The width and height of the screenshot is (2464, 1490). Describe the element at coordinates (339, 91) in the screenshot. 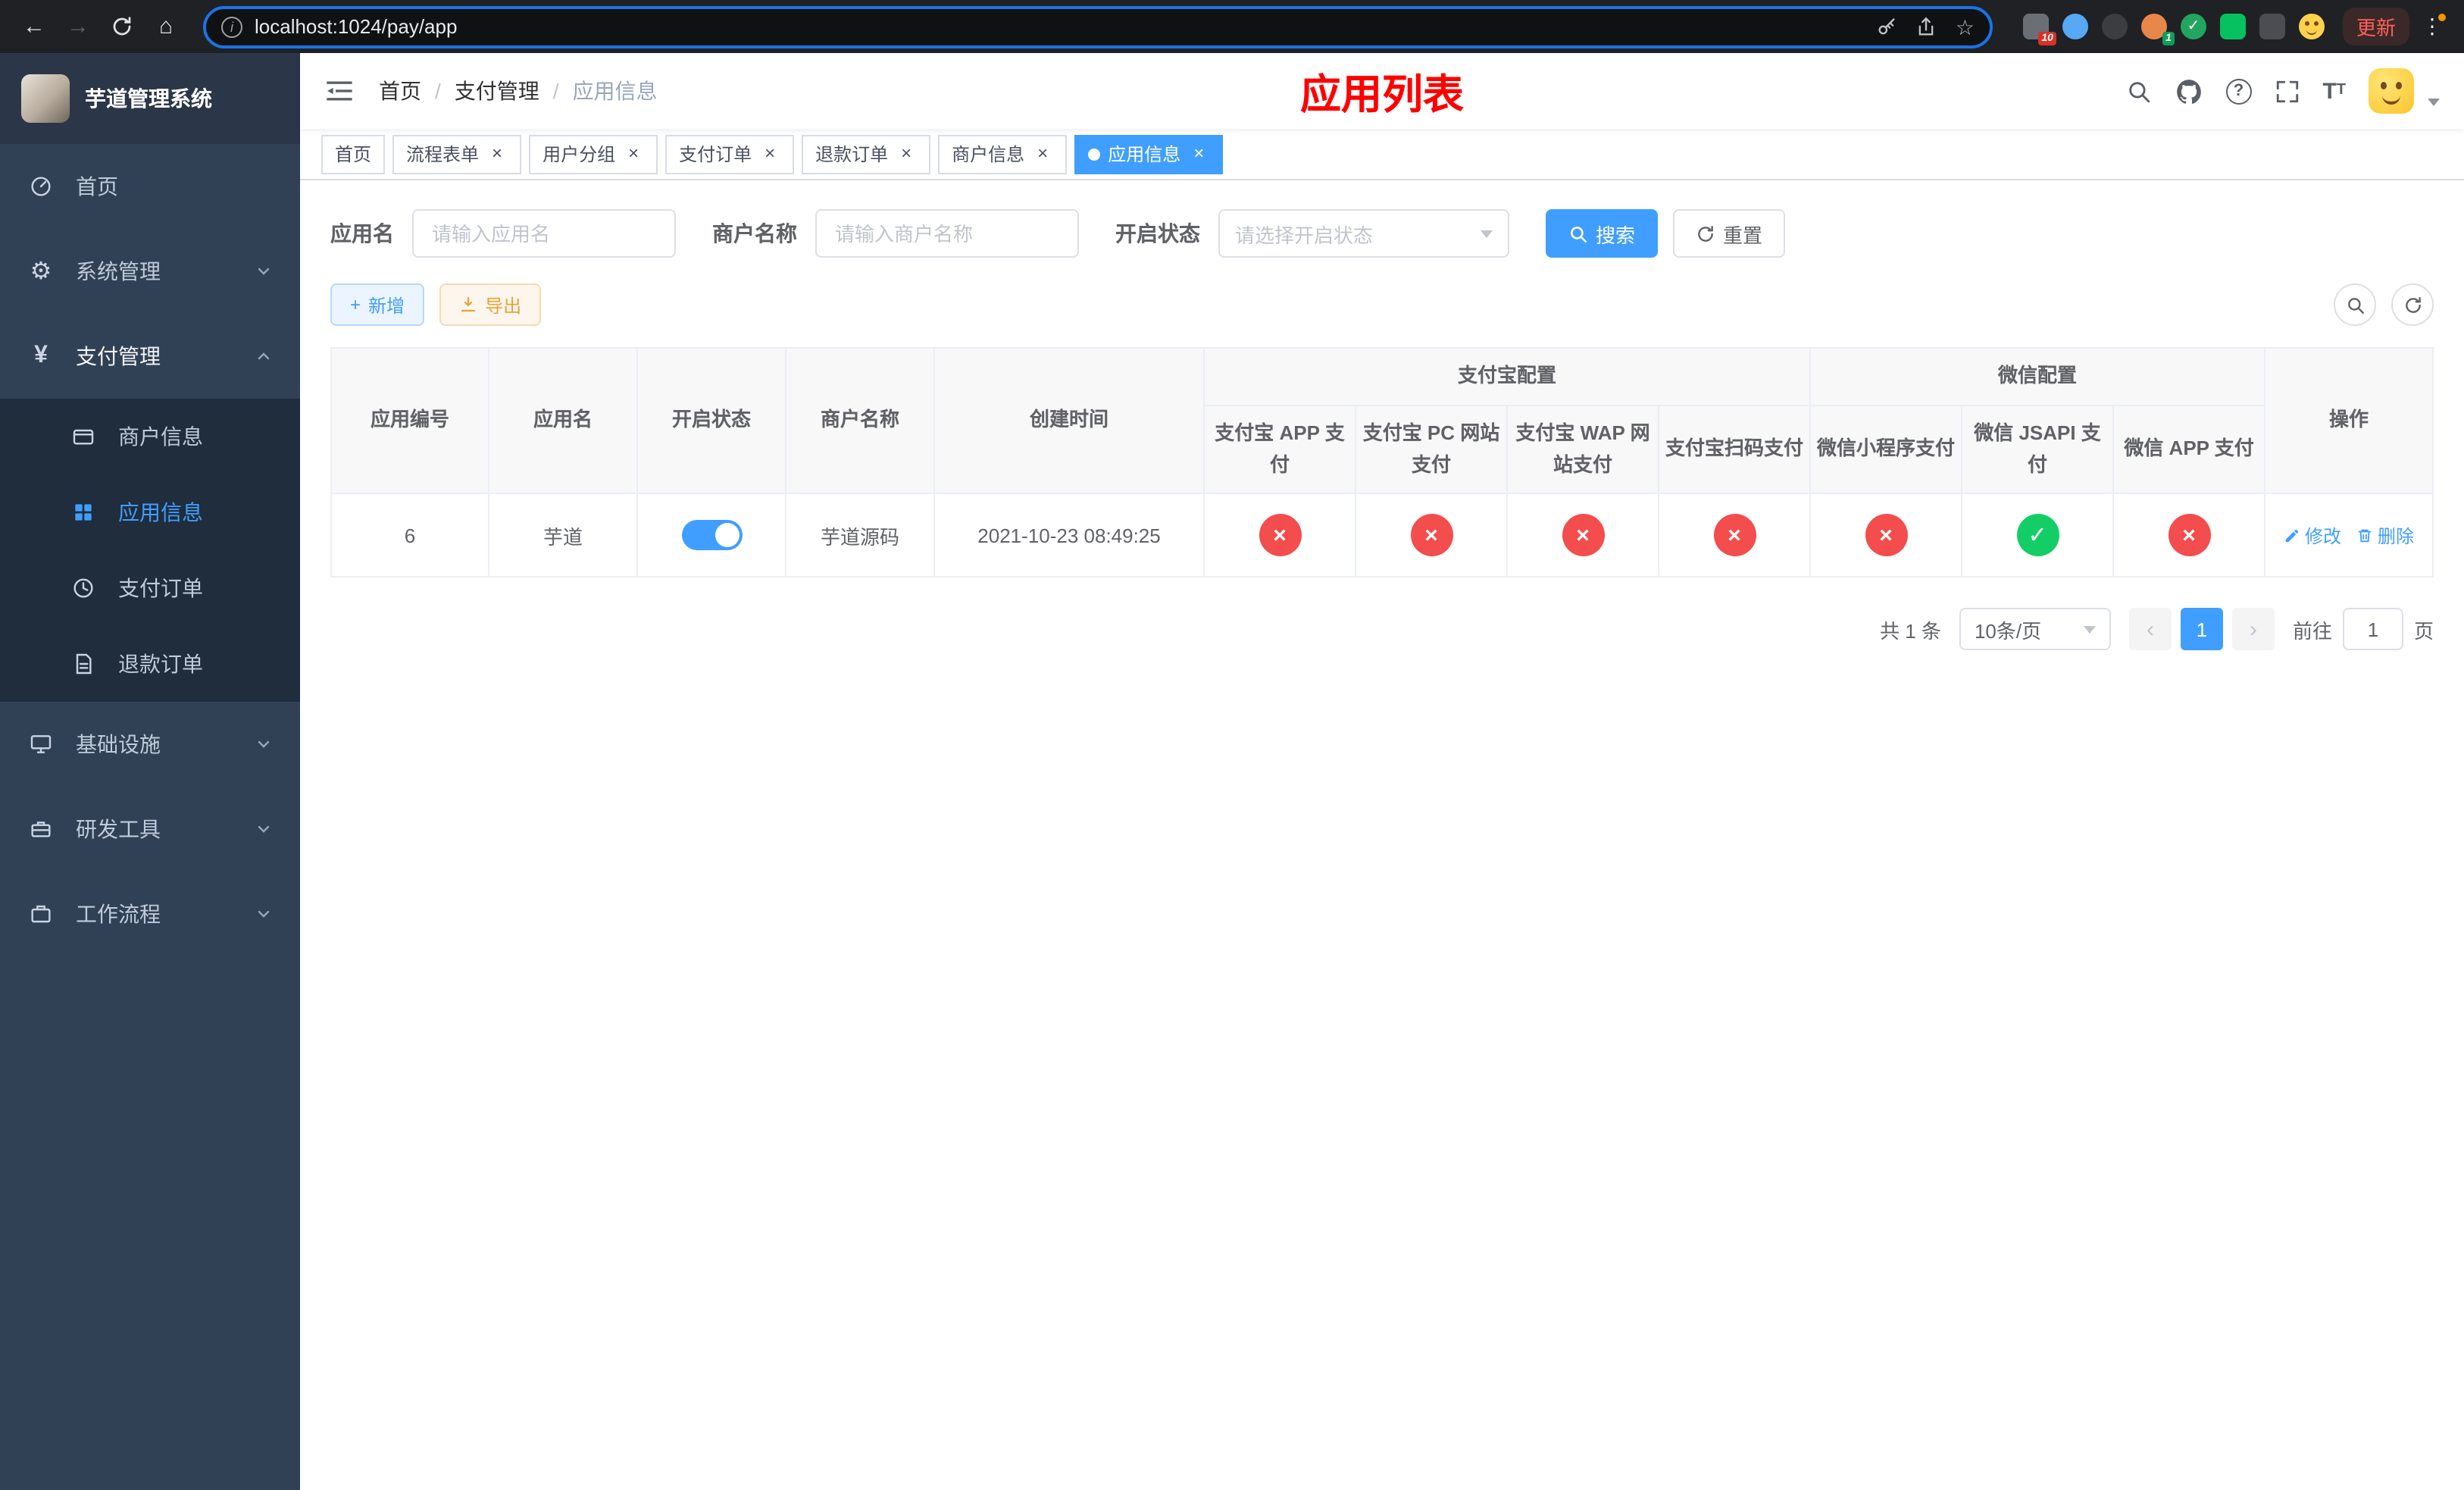

I see `sidebar-fold-icon` at that location.